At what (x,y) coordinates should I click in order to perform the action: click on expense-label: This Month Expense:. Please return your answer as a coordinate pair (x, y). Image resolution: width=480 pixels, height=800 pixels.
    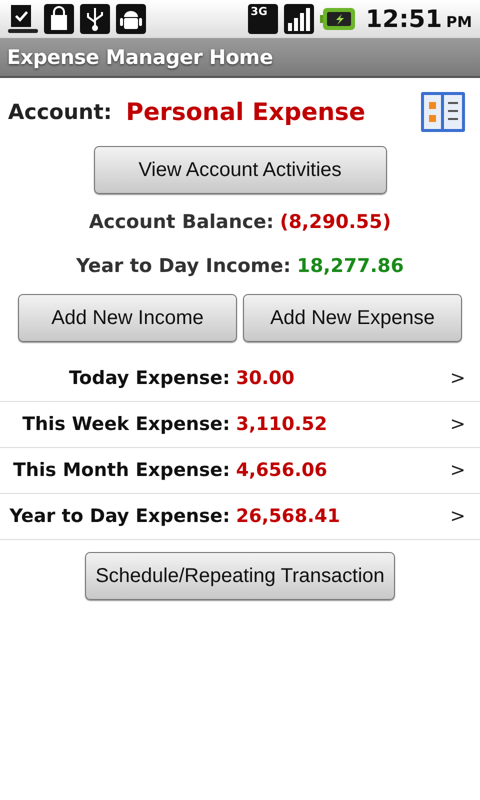
    Looking at the image, I should click on (121, 470).